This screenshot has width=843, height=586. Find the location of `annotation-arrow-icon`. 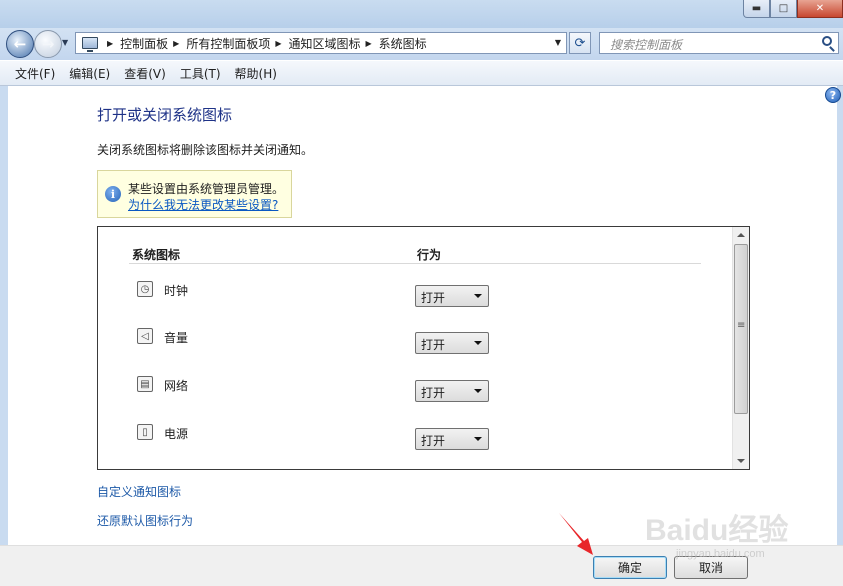

annotation-arrow-icon is located at coordinates (576, 534).